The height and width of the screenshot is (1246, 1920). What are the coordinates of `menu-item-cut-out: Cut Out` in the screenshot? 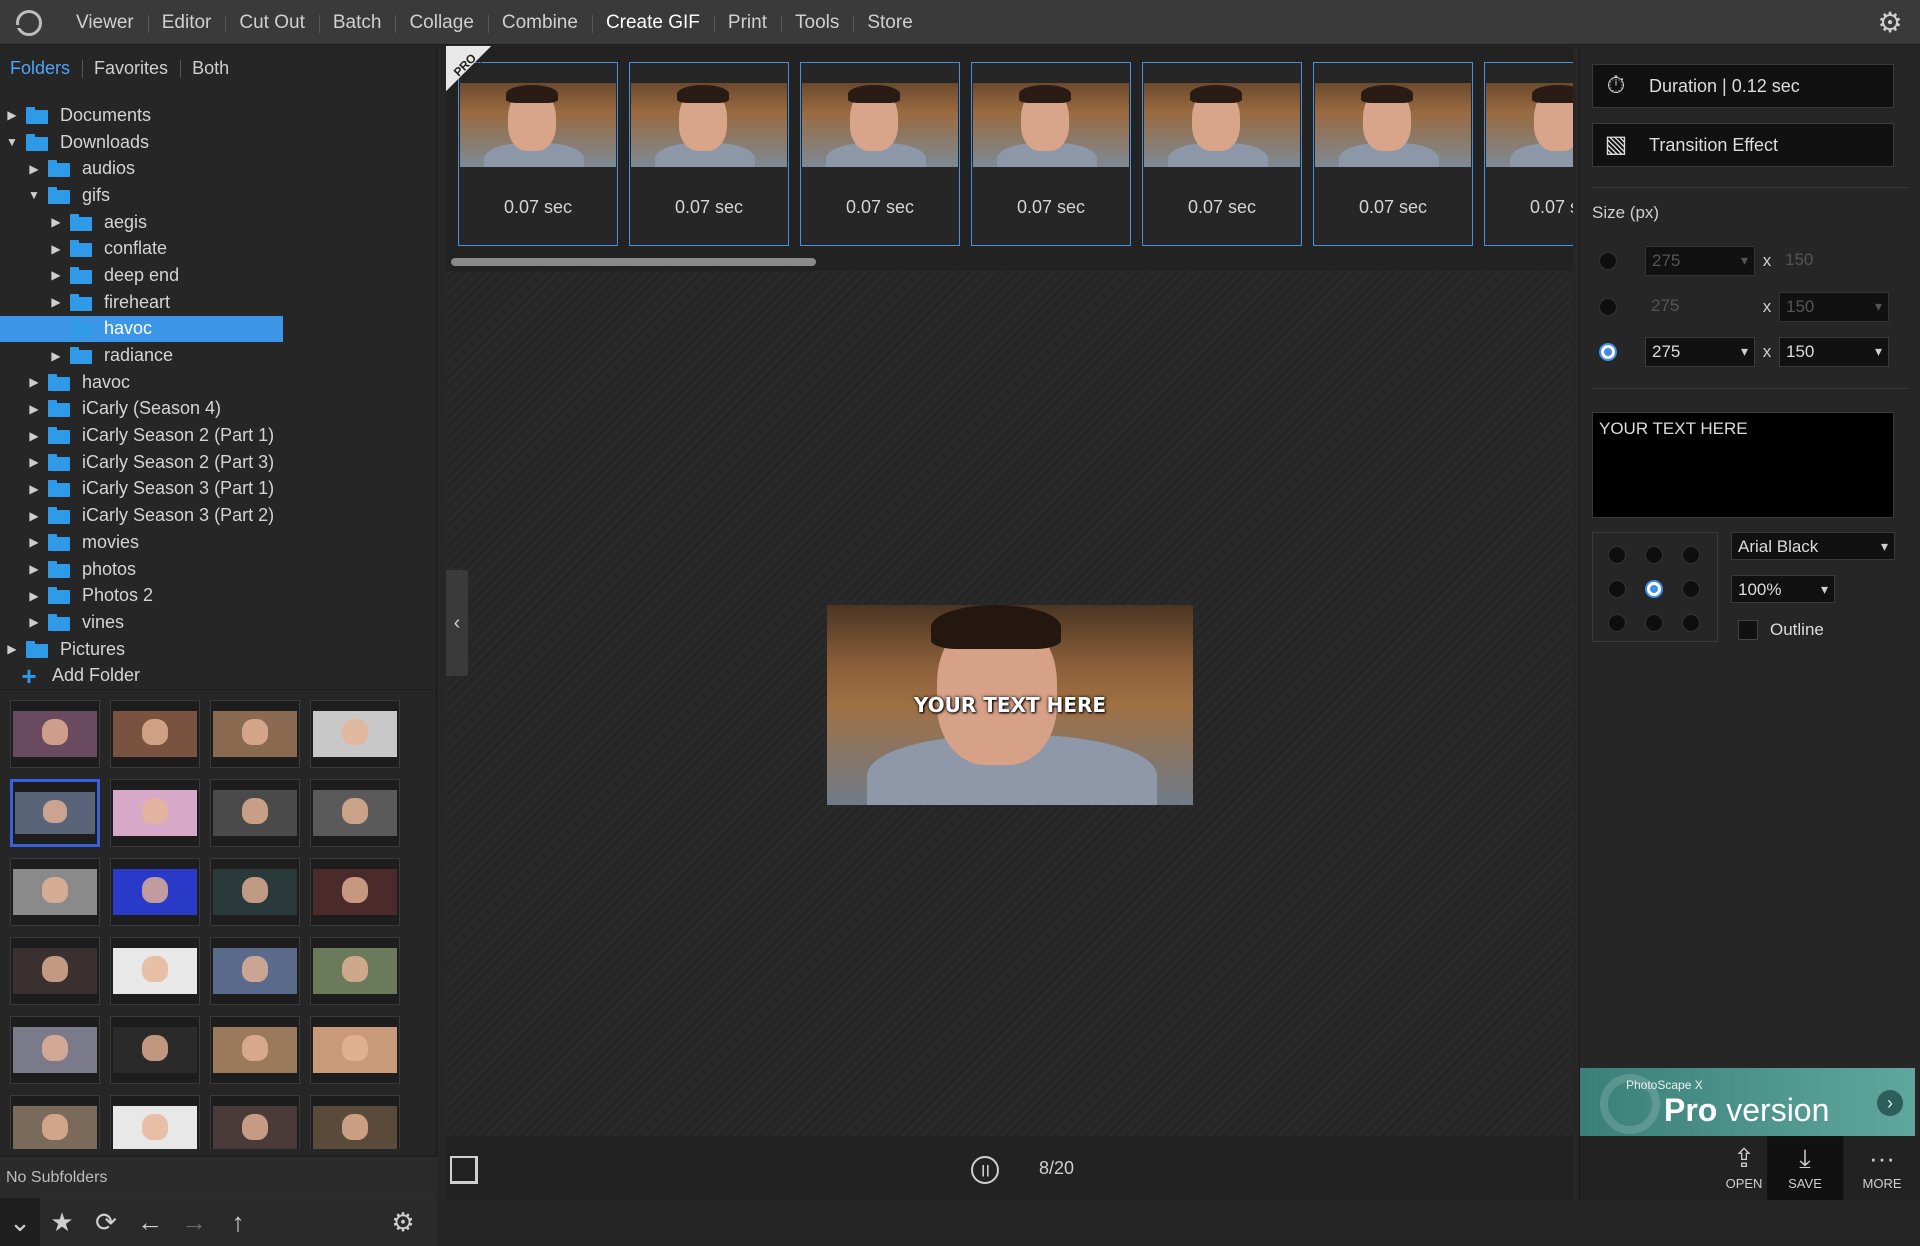 It's located at (271, 23).